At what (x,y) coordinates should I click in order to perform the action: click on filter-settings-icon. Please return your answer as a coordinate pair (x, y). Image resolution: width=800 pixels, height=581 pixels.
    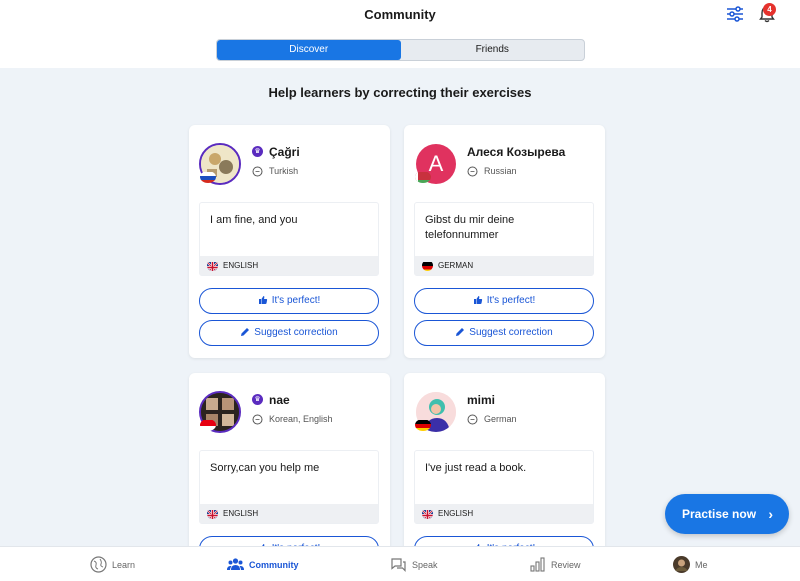
    Looking at the image, I should click on (735, 14).